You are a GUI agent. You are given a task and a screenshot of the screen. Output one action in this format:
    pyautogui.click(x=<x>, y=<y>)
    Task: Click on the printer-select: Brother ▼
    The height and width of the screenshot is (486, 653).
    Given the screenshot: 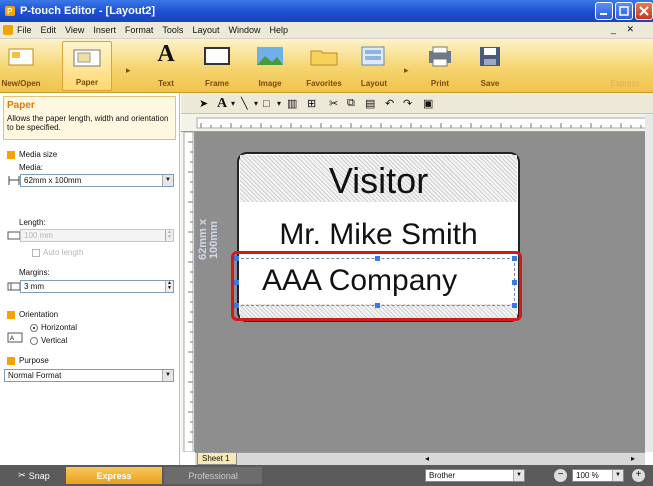 What is the action you would take?
    pyautogui.click(x=475, y=475)
    